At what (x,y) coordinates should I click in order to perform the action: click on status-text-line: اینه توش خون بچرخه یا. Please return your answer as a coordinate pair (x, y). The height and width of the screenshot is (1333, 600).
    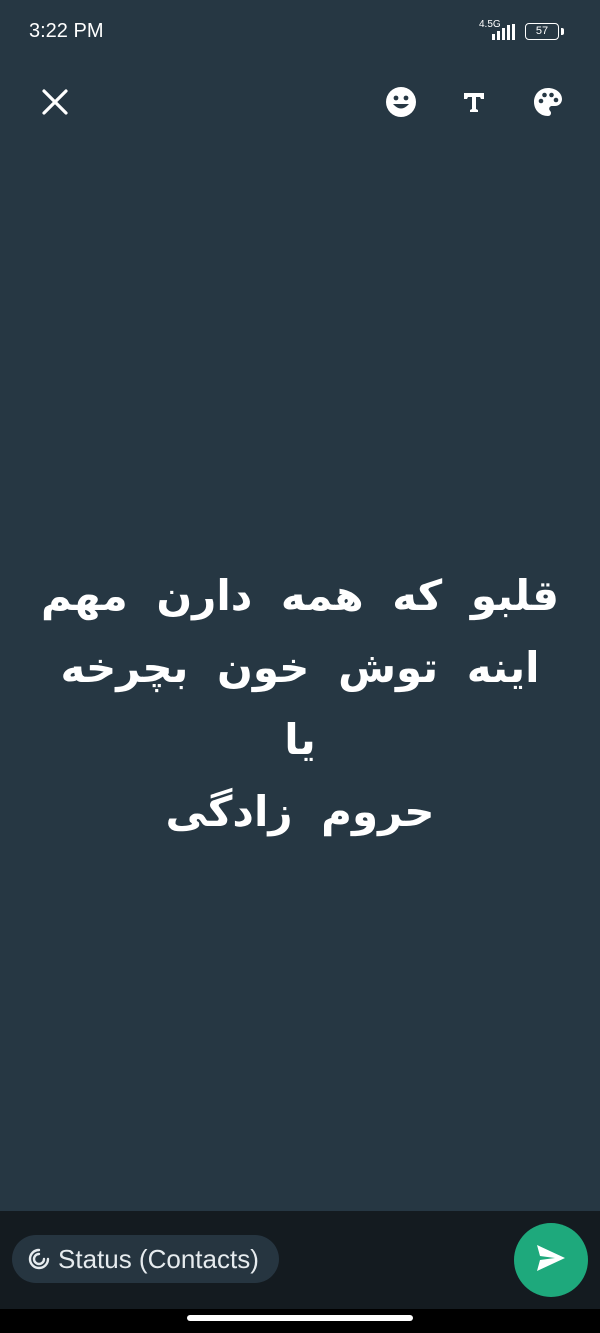
    Looking at the image, I should click on (300, 703).